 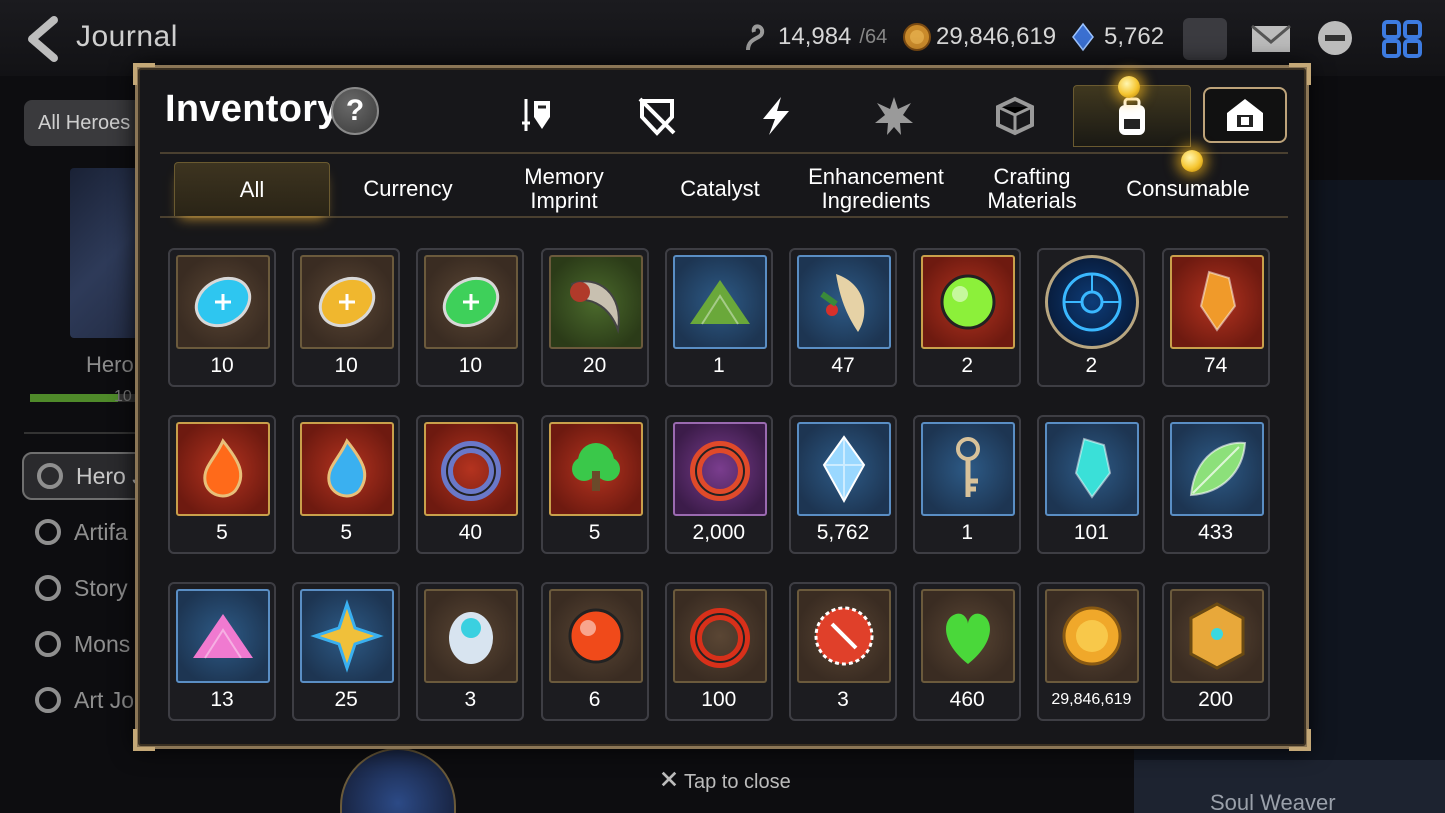 I want to click on chat-icon, so click(x=1335, y=39).